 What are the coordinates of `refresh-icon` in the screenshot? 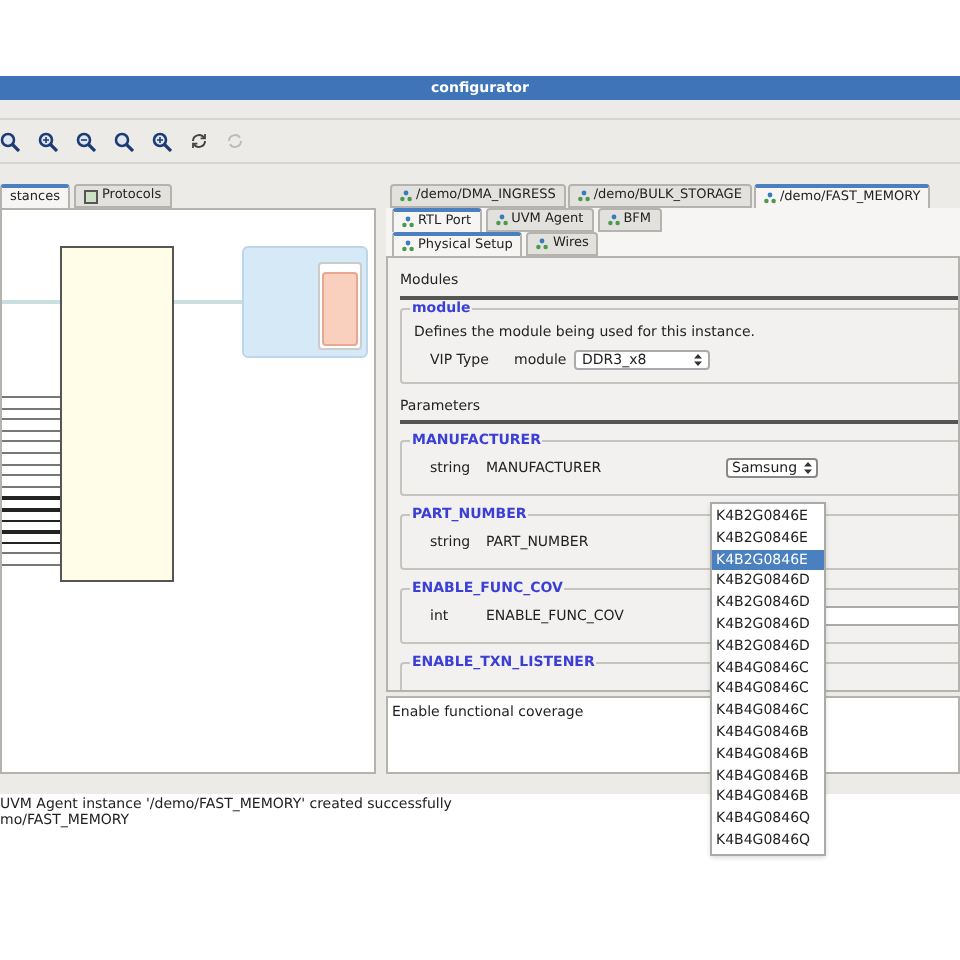 It's located at (199, 141).